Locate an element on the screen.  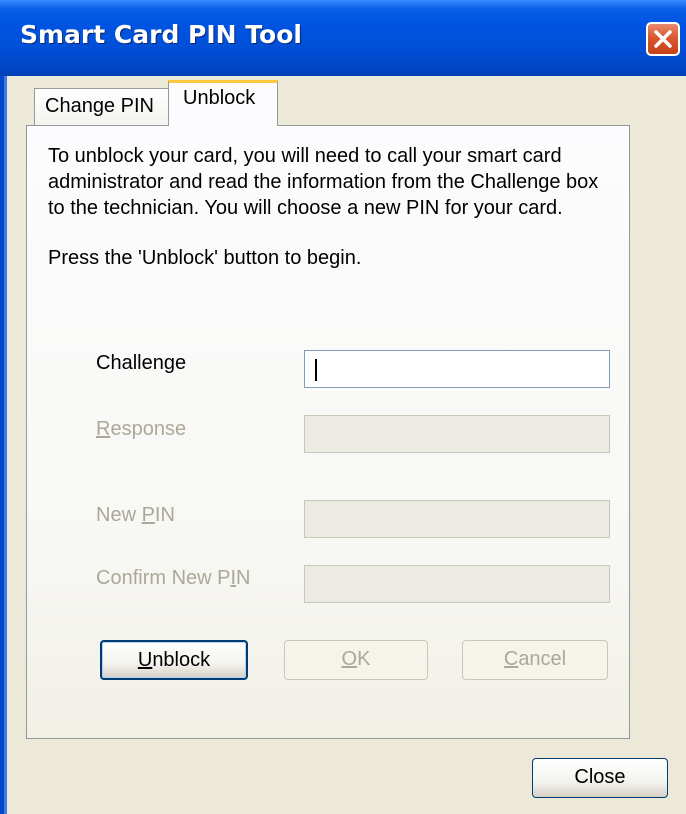
unblock-button: Unblock is located at coordinates (174, 660).